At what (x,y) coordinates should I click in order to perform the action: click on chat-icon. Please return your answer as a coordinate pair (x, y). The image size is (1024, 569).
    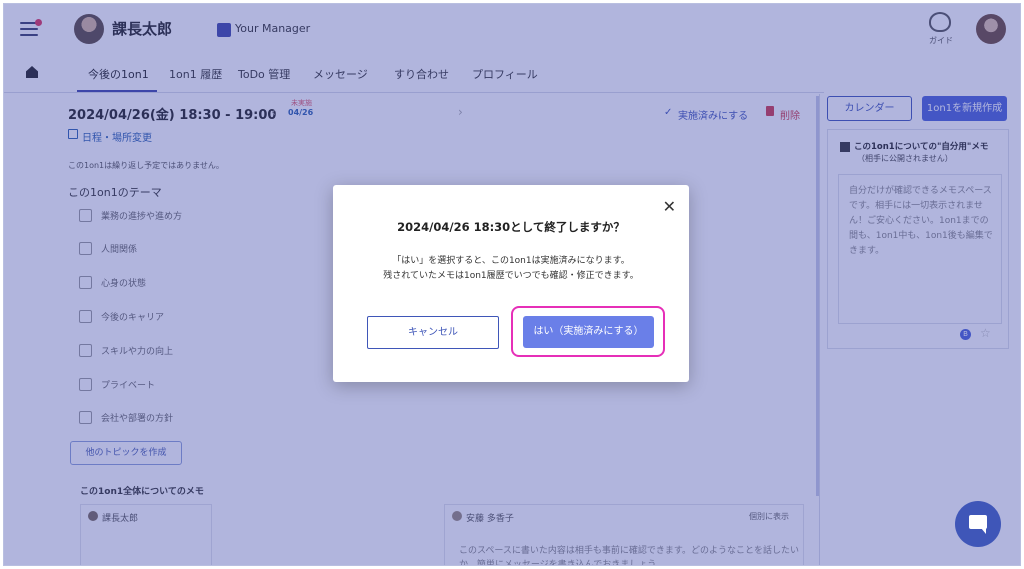
    Looking at the image, I should click on (978, 522).